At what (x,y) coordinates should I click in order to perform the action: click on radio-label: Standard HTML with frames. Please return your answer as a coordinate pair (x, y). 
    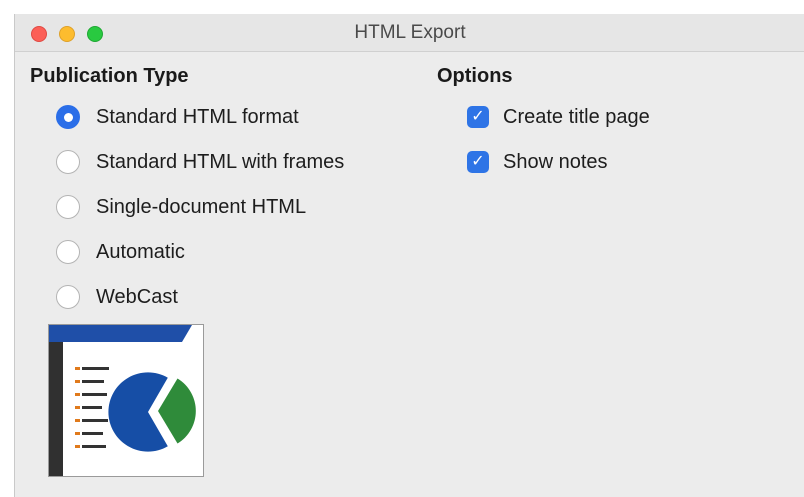
    Looking at the image, I should click on (220, 161).